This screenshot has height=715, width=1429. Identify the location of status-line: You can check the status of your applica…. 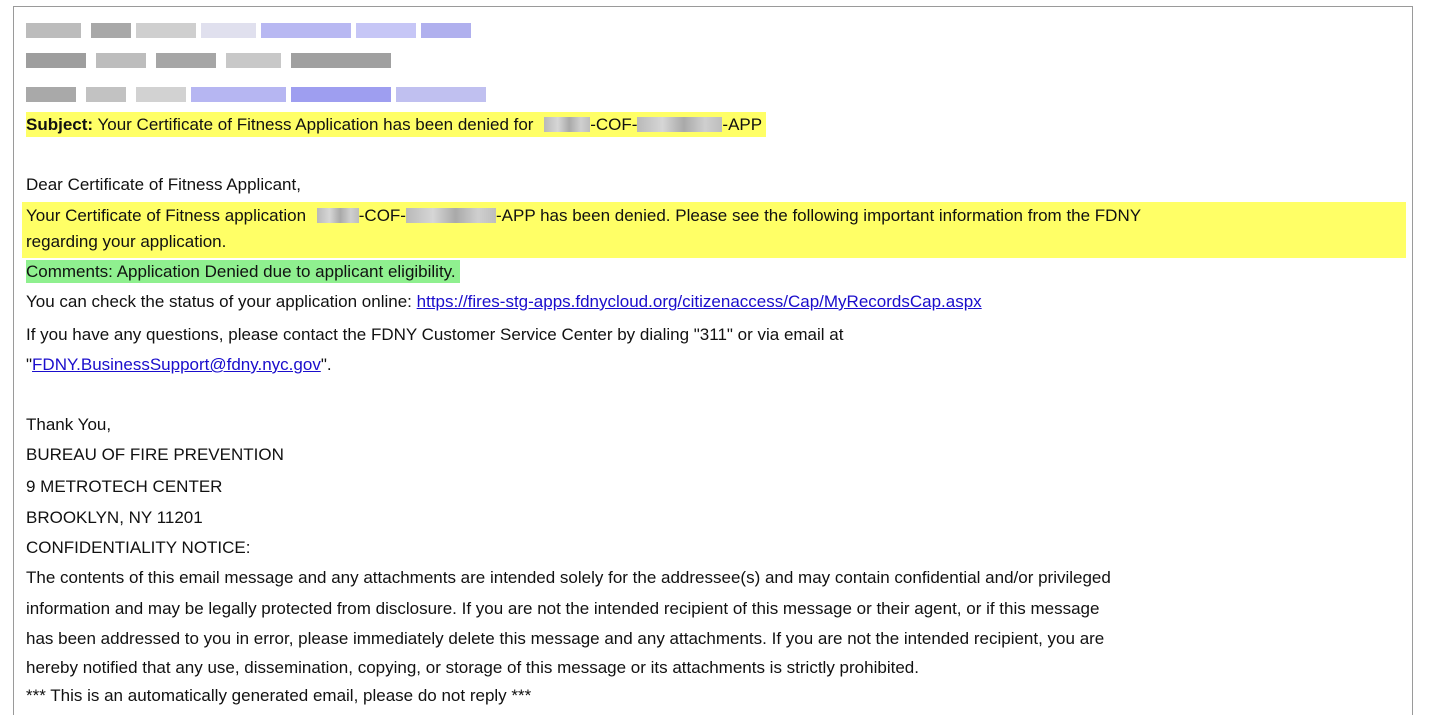
(504, 301).